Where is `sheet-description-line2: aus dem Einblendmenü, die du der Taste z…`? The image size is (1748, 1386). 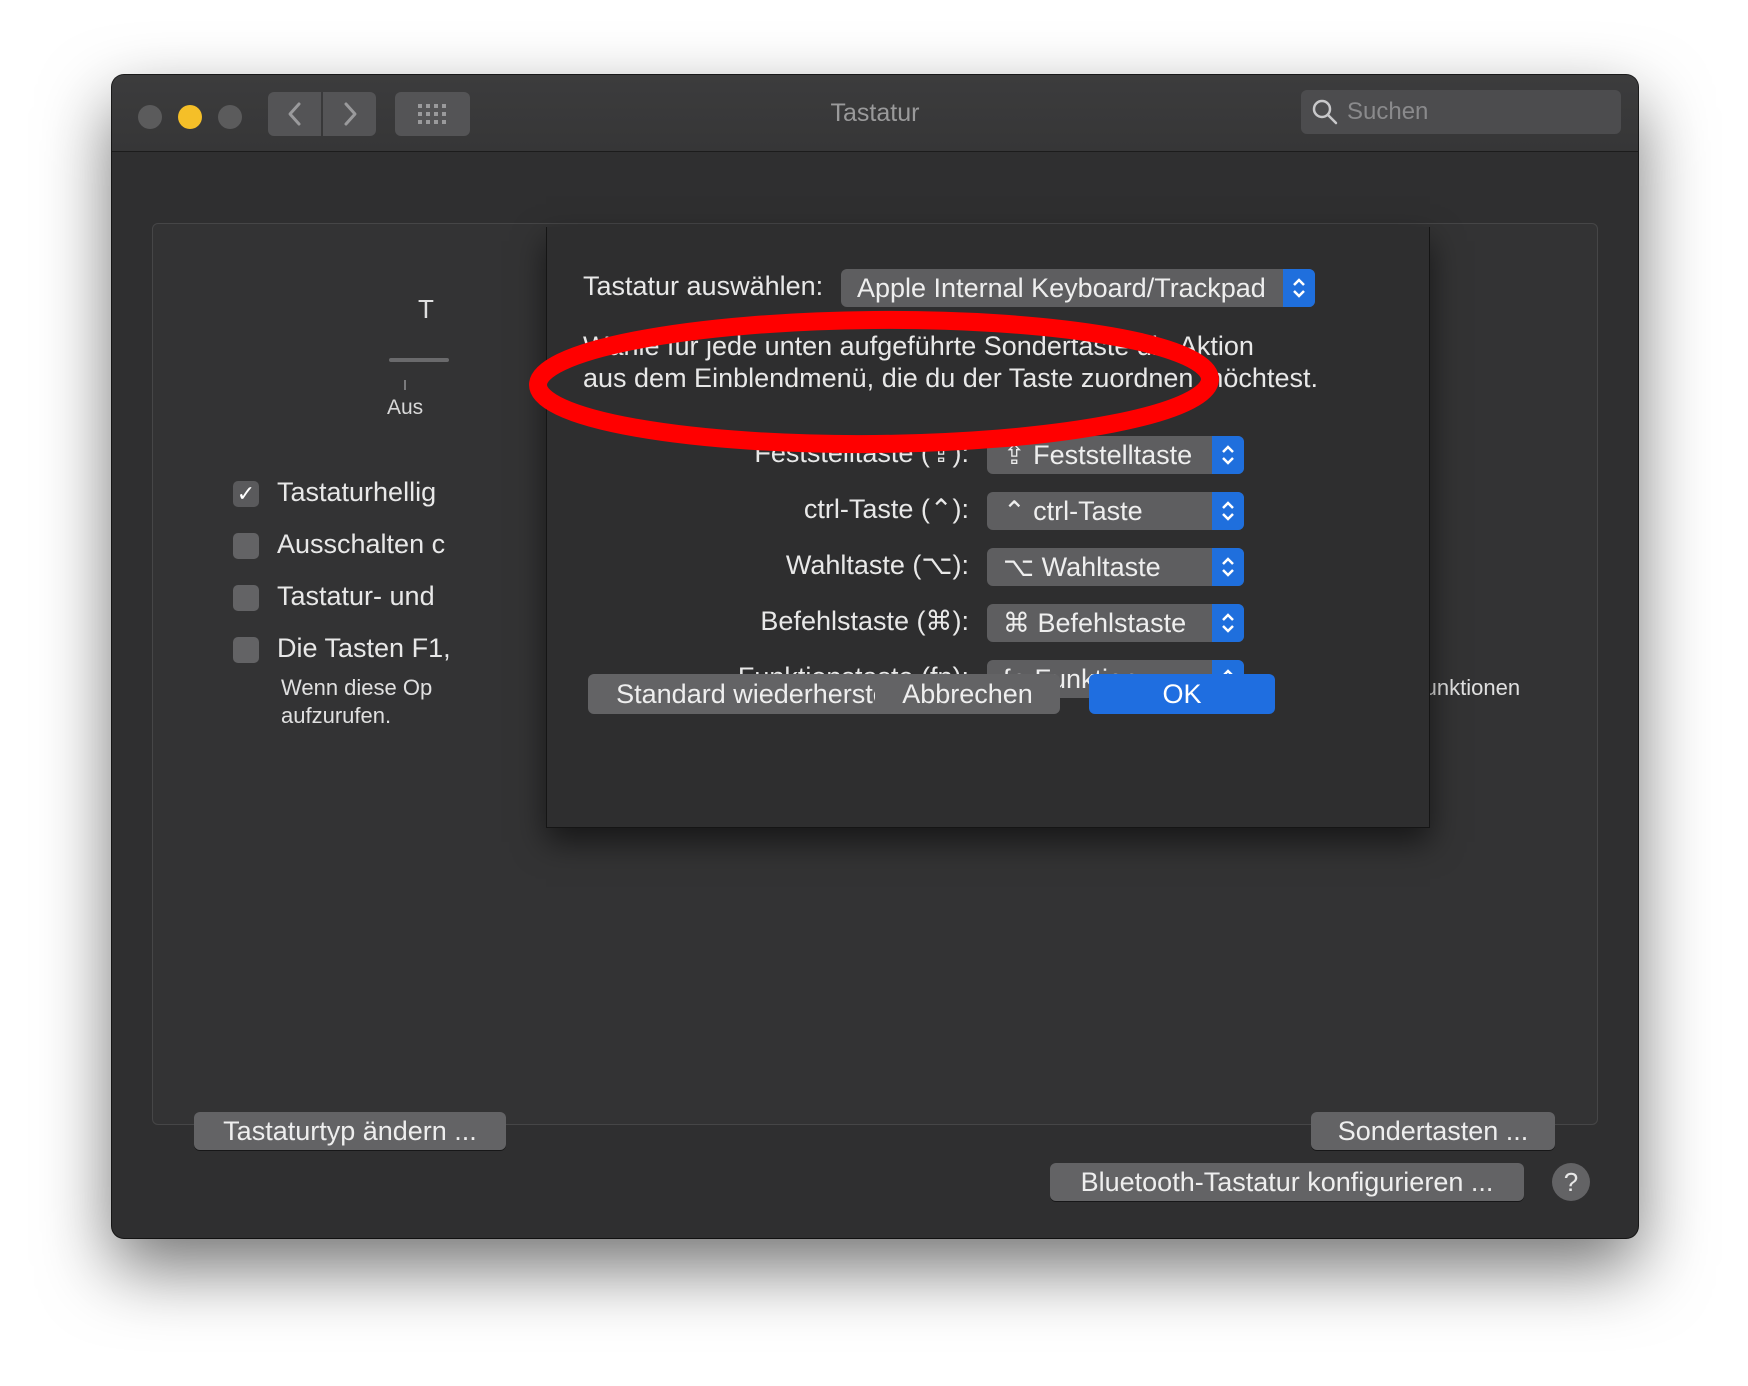 sheet-description-line2: aus dem Einblendmenü, die du der Taste z… is located at coordinates (950, 378).